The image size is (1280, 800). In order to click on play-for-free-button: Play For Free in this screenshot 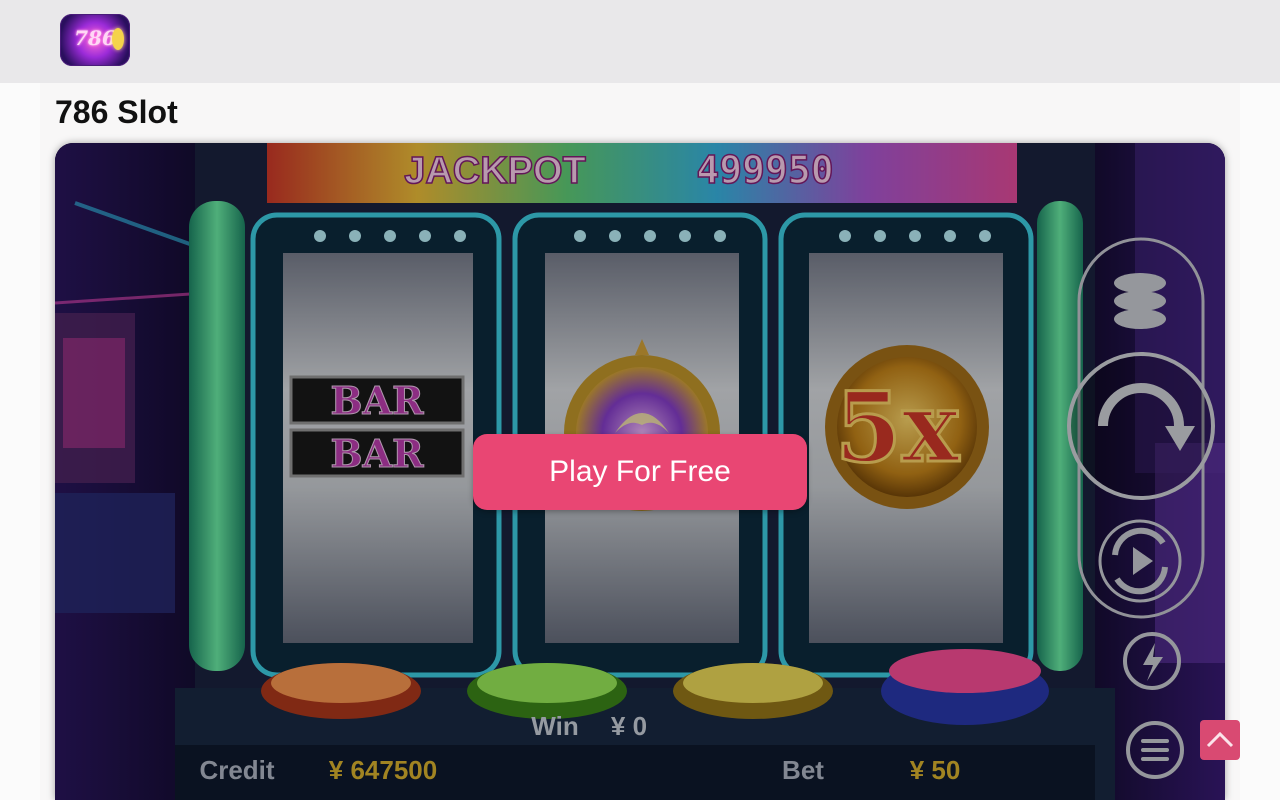, I will do `click(640, 472)`.